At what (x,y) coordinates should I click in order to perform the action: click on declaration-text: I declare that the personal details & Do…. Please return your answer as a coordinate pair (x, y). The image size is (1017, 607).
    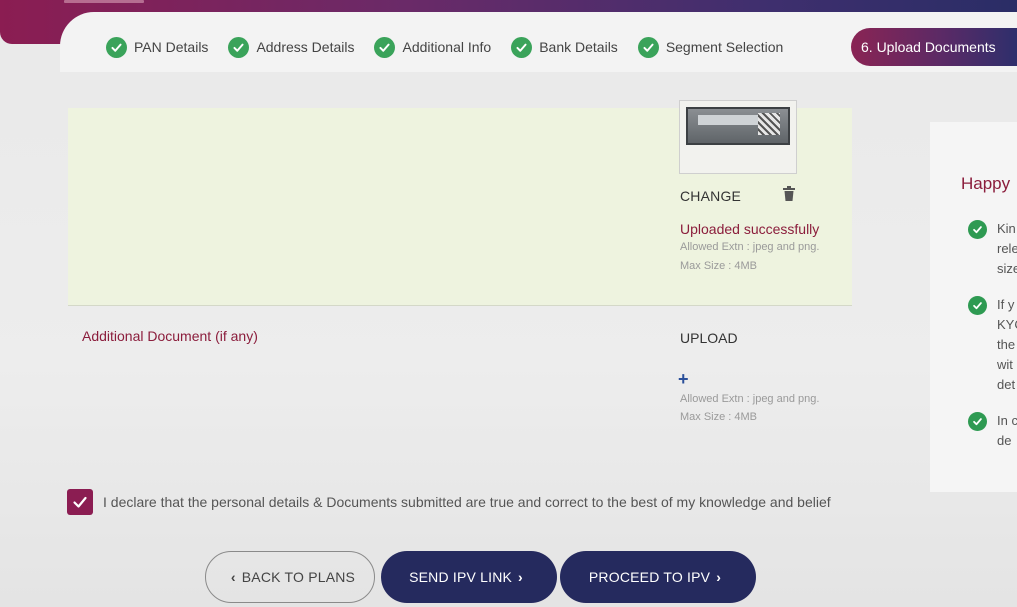
    Looking at the image, I should click on (467, 502).